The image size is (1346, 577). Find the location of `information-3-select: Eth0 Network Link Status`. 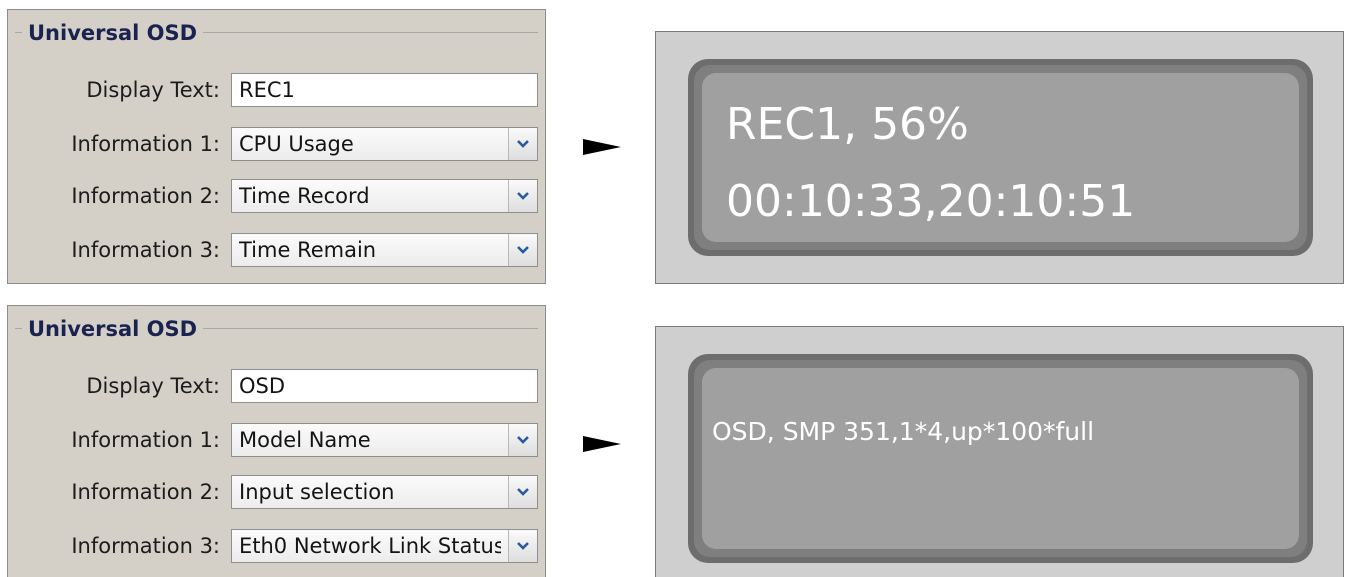

information-3-select: Eth0 Network Link Status is located at coordinates (384, 546).